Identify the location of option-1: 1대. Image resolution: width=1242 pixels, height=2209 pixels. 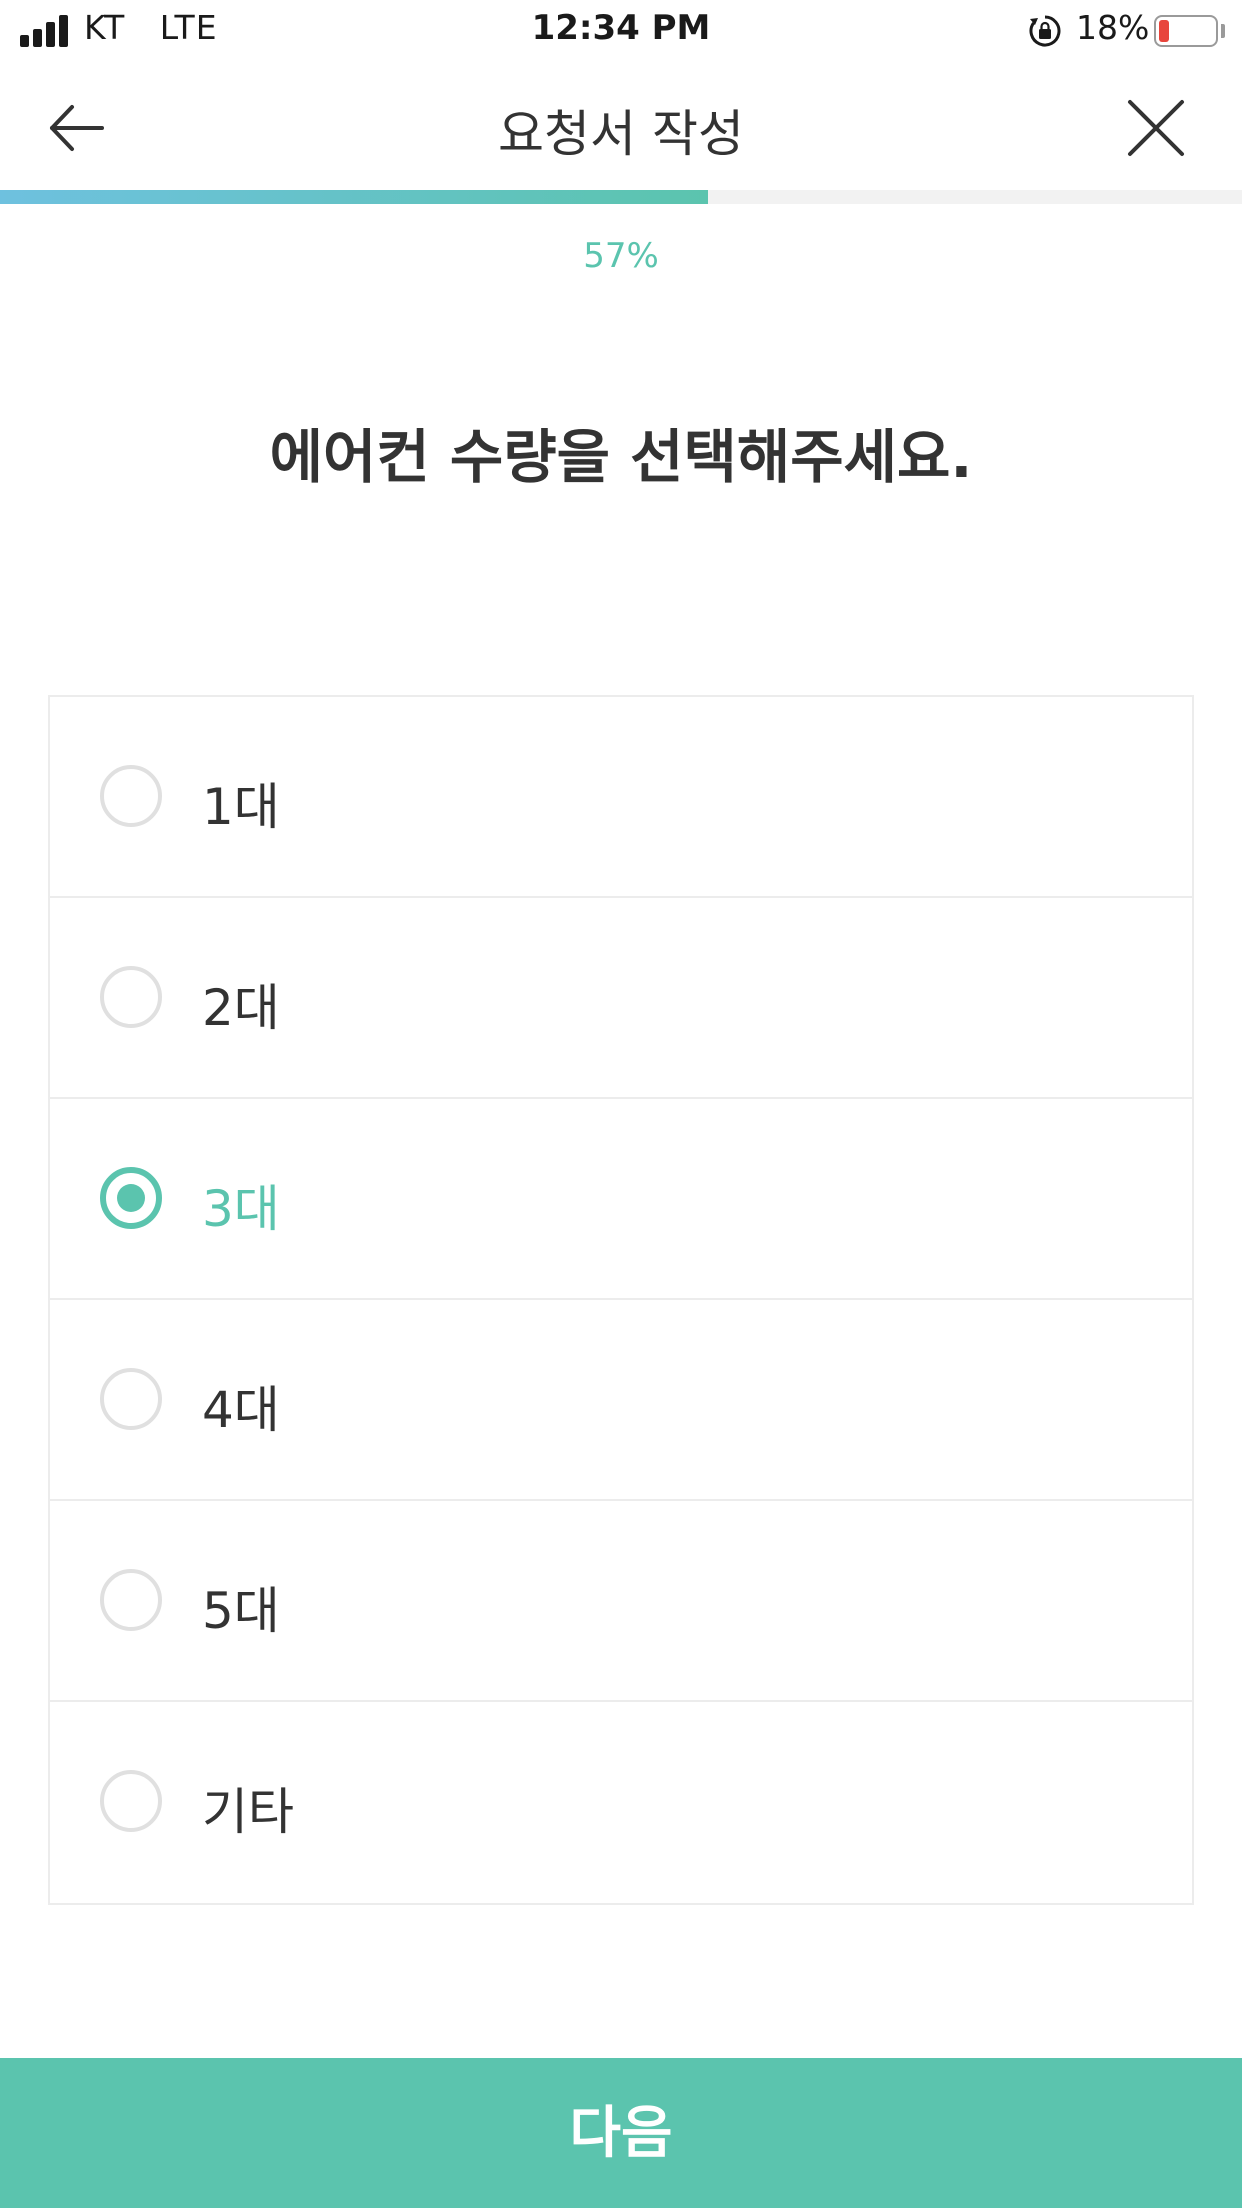
(621, 797).